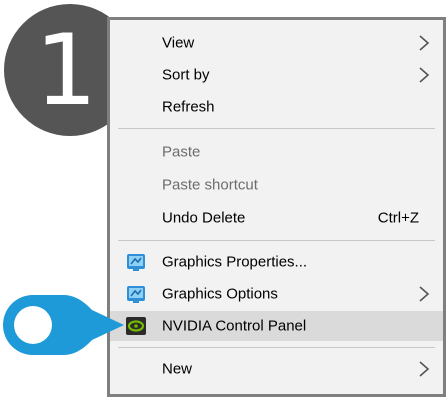 Image resolution: width=448 pixels, height=400 pixels. What do you see at coordinates (177, 369) in the screenshot?
I see `menu-item-label: New` at bounding box center [177, 369].